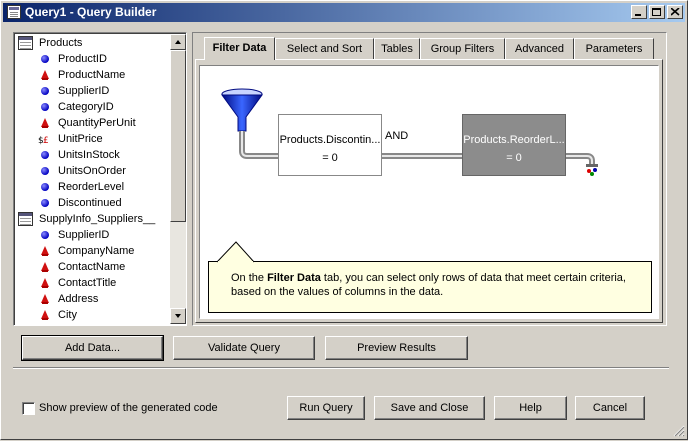 Image resolution: width=688 pixels, height=441 pixels. I want to click on tab-select-and-sort: Select and Sort, so click(324, 48).